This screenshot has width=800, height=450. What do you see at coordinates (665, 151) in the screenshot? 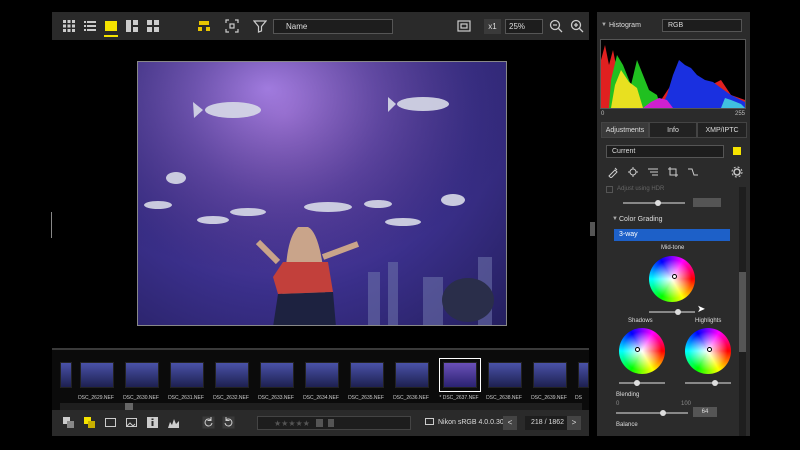
I see `preset-dropdown: Current` at bounding box center [665, 151].